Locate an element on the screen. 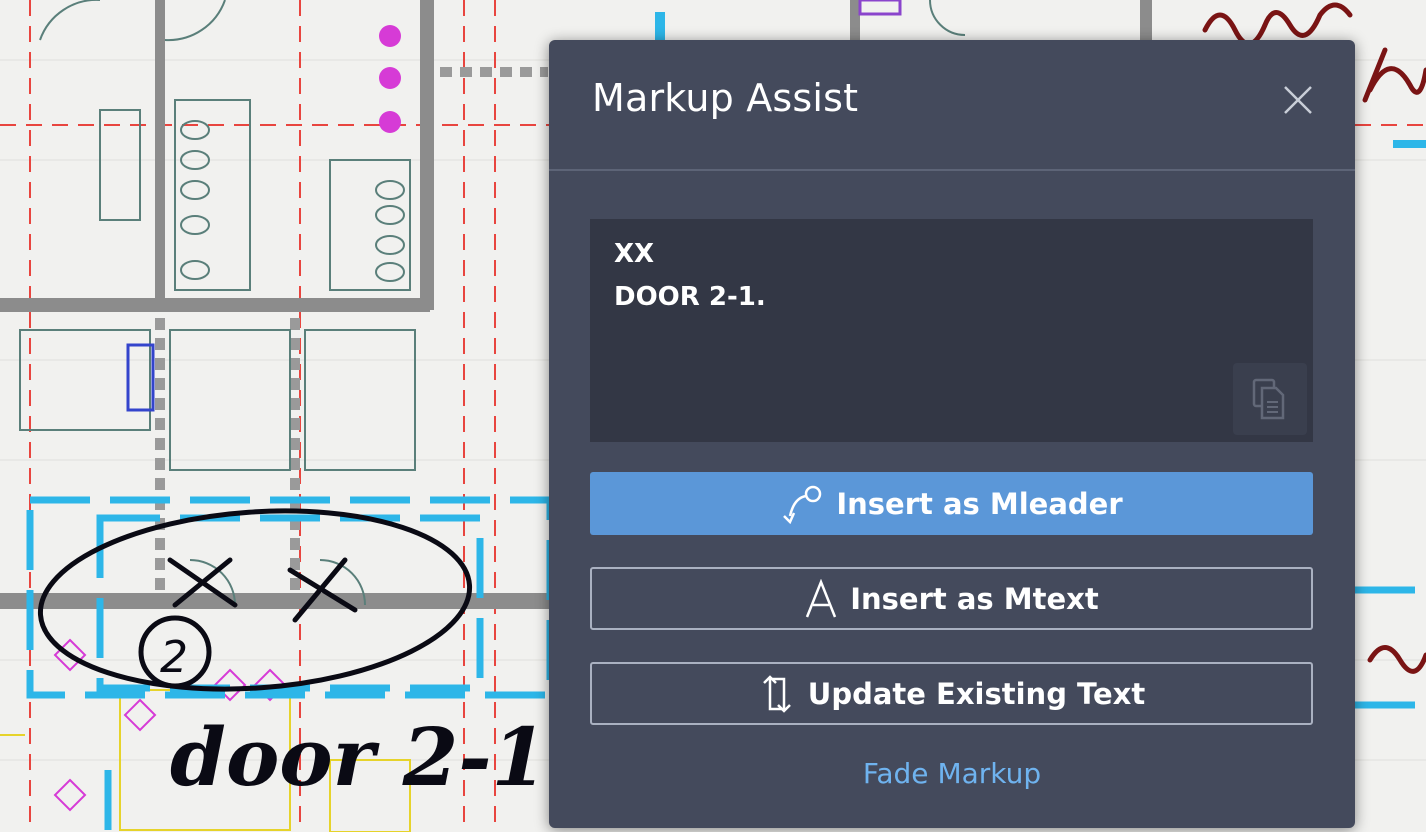 This screenshot has width=1426, height=832. close-button is located at coordinates (1298, 100).